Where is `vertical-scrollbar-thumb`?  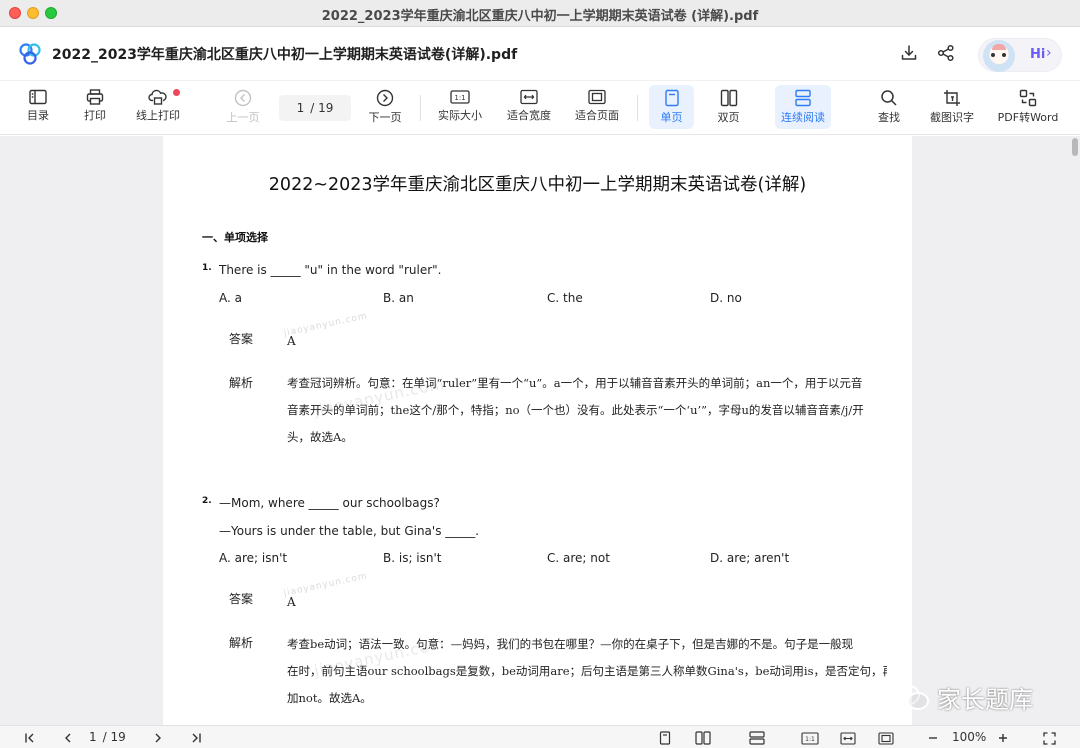
vertical-scrollbar-thumb is located at coordinates (1075, 147).